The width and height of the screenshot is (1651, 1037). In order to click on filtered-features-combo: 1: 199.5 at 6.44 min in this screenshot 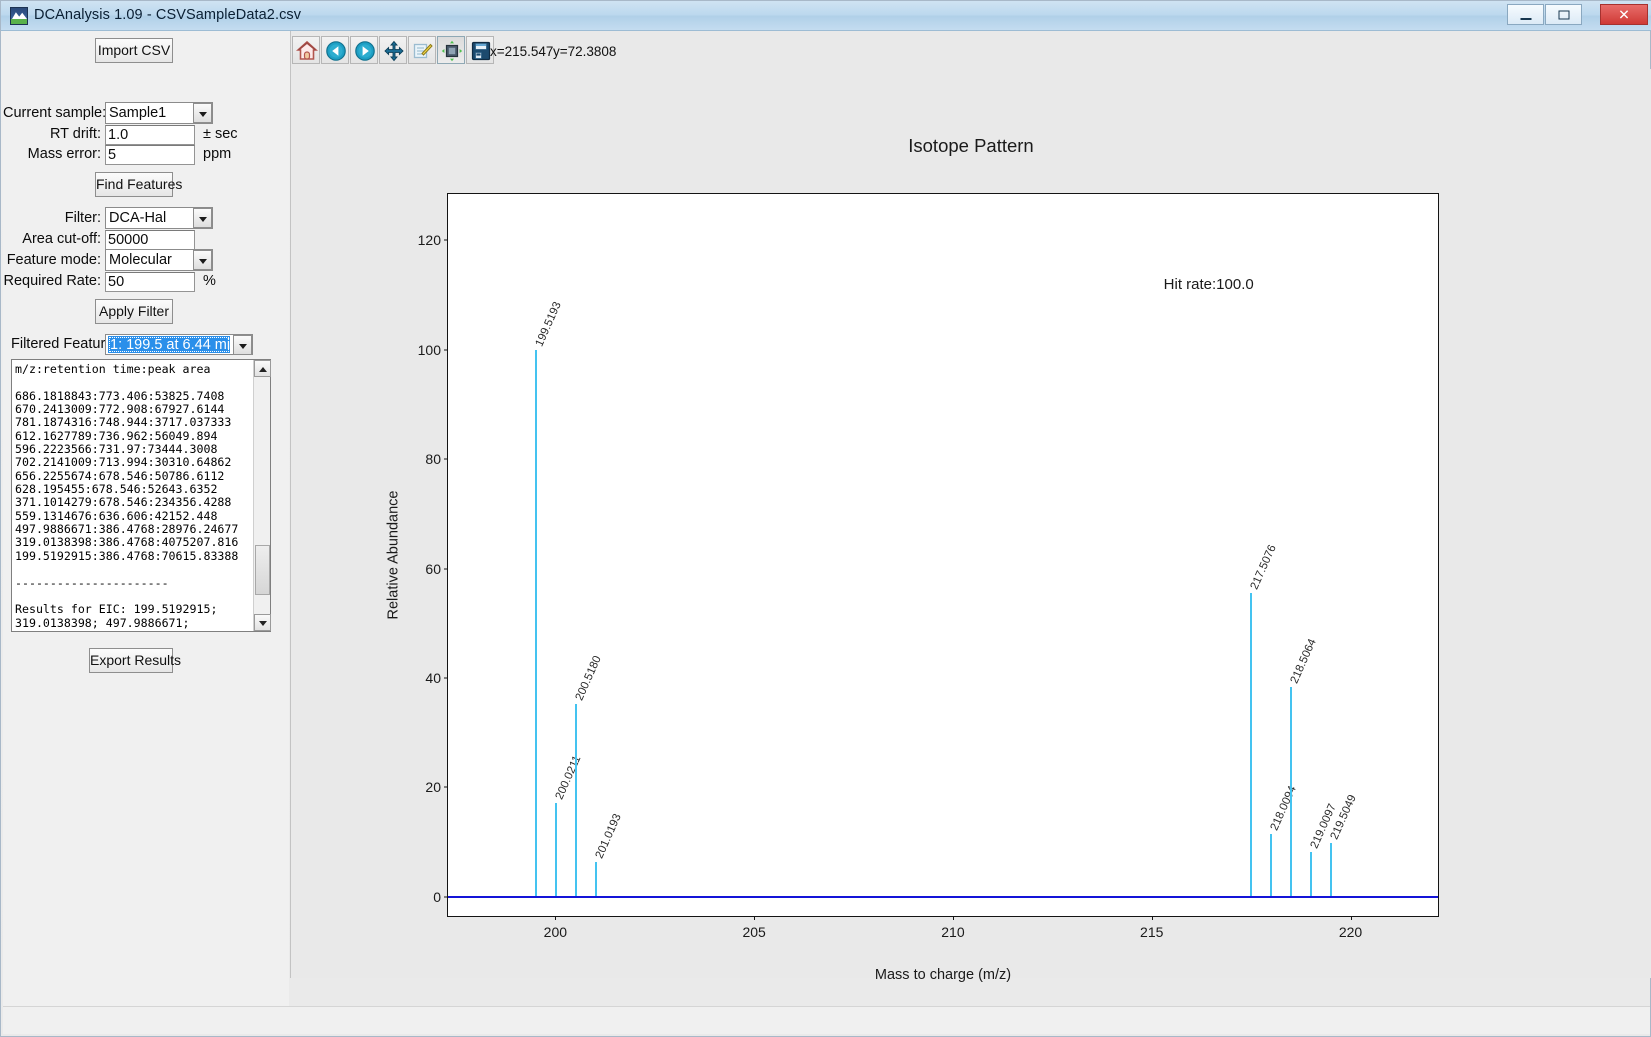, I will do `click(179, 344)`.